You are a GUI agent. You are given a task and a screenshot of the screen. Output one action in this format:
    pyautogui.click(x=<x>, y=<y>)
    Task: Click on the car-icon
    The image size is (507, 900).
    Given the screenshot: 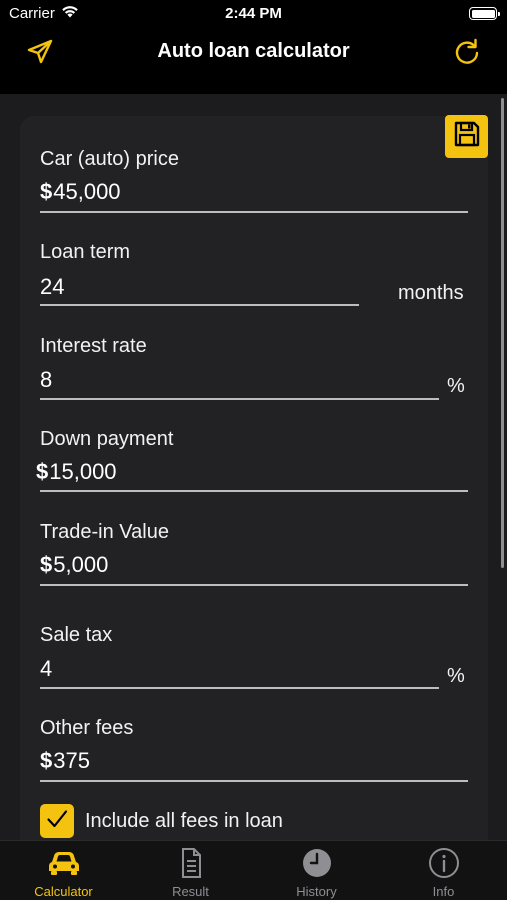 What is the action you would take?
    pyautogui.click(x=64, y=863)
    